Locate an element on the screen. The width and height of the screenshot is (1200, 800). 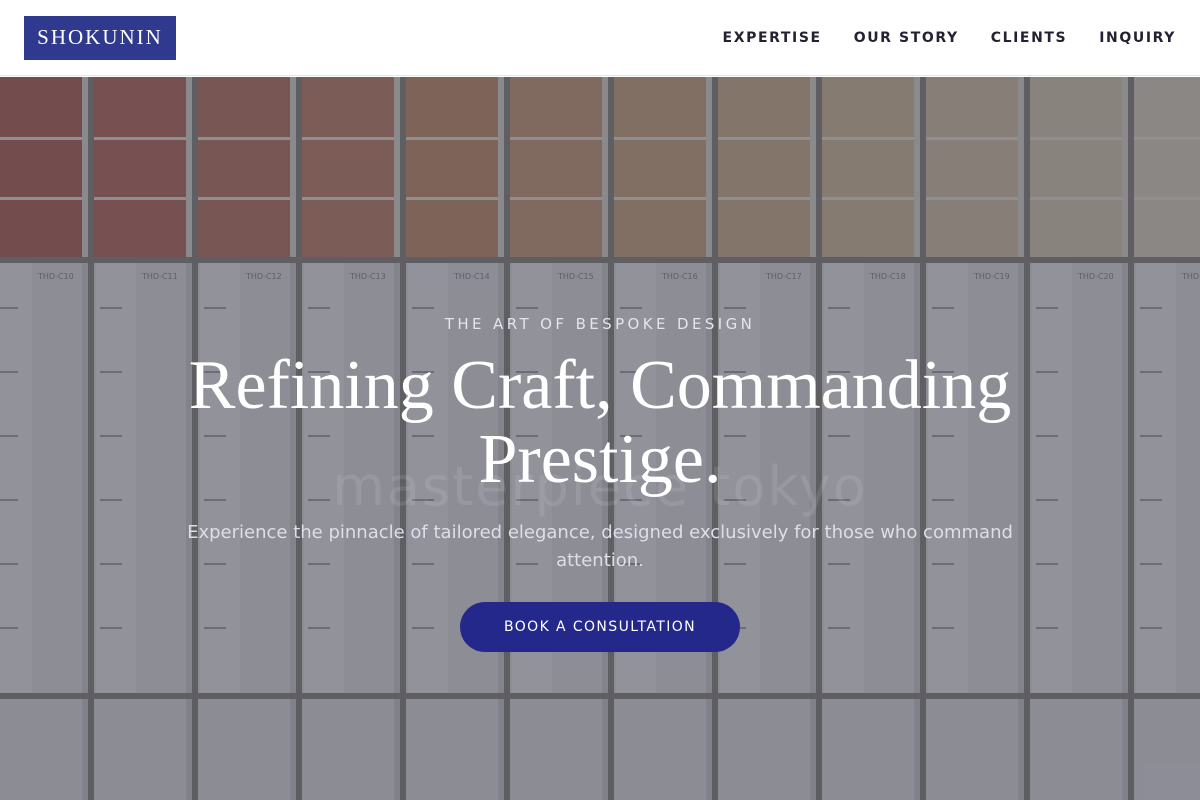
main-nav: EXPERTISE OUR STORY CLIENTS INQUIRY is located at coordinates (949, 38).